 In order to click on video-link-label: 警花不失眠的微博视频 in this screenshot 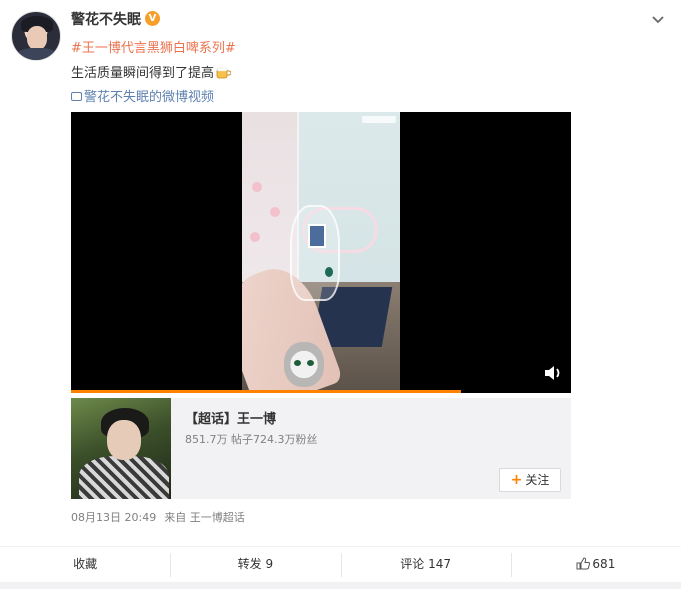, I will do `click(149, 97)`.